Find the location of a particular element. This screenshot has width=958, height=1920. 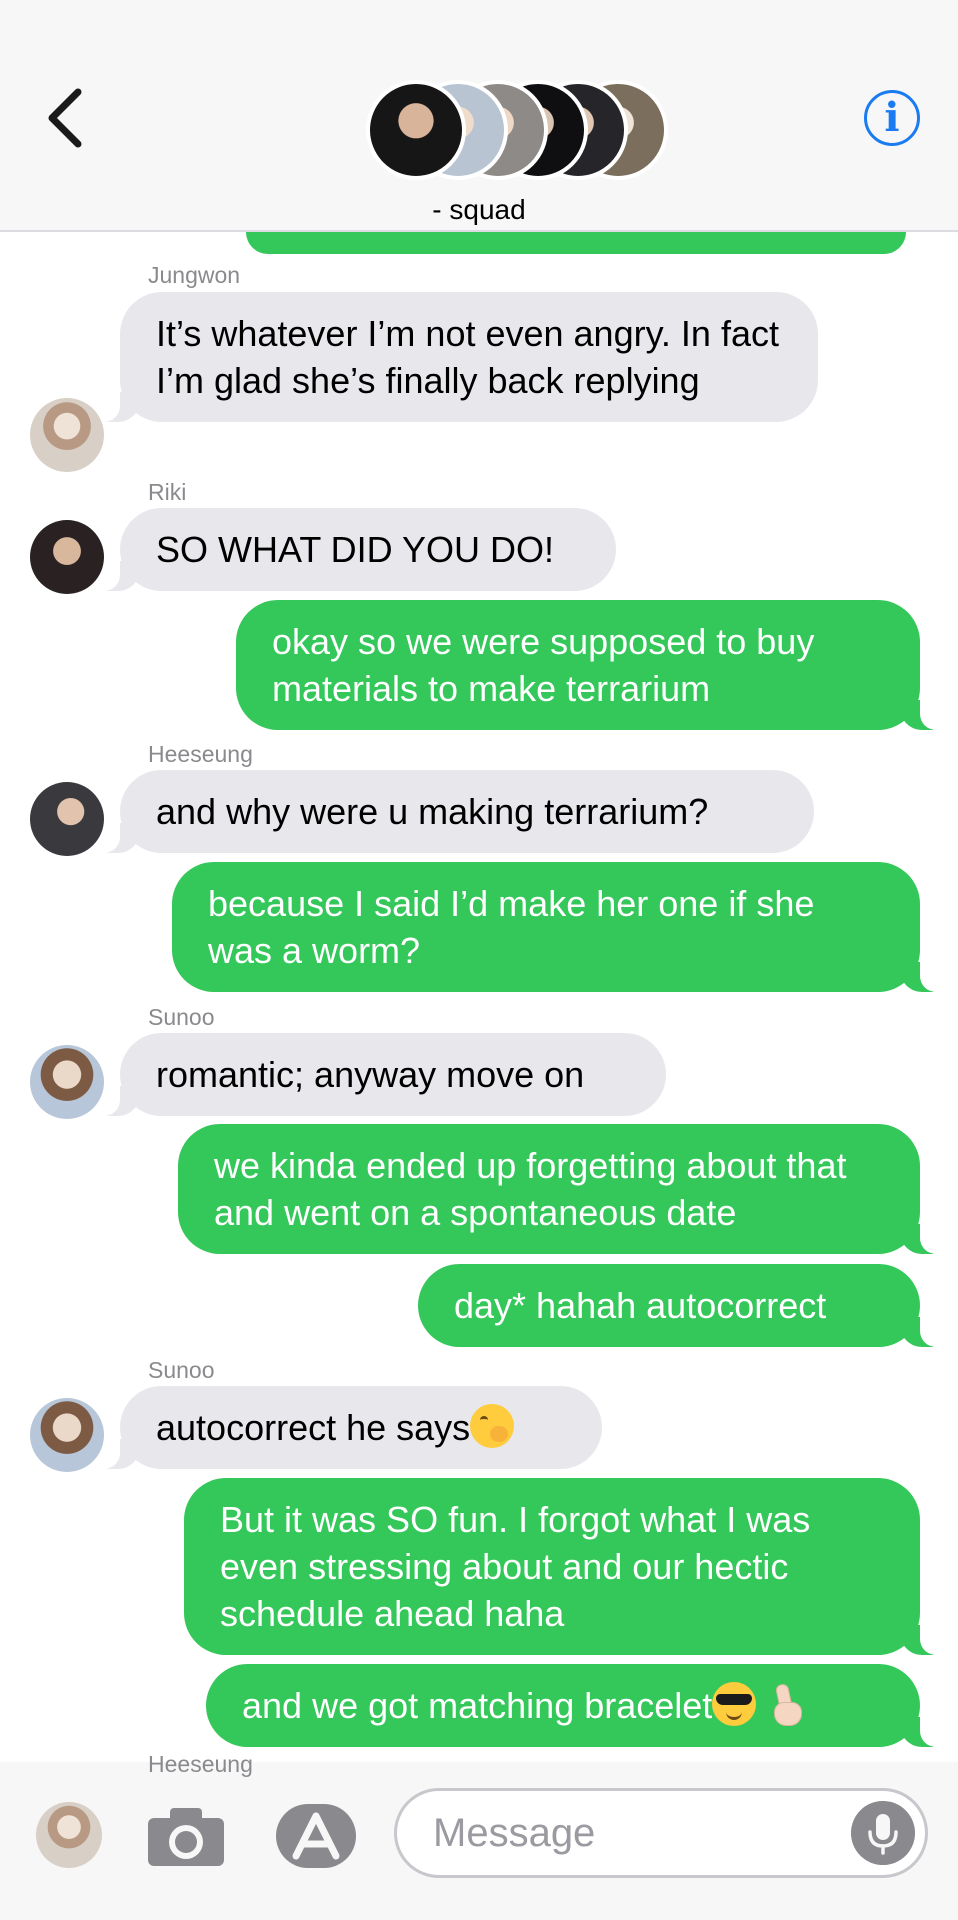

message-text: romantic; anyway move on is located at coordinates (370, 1074).